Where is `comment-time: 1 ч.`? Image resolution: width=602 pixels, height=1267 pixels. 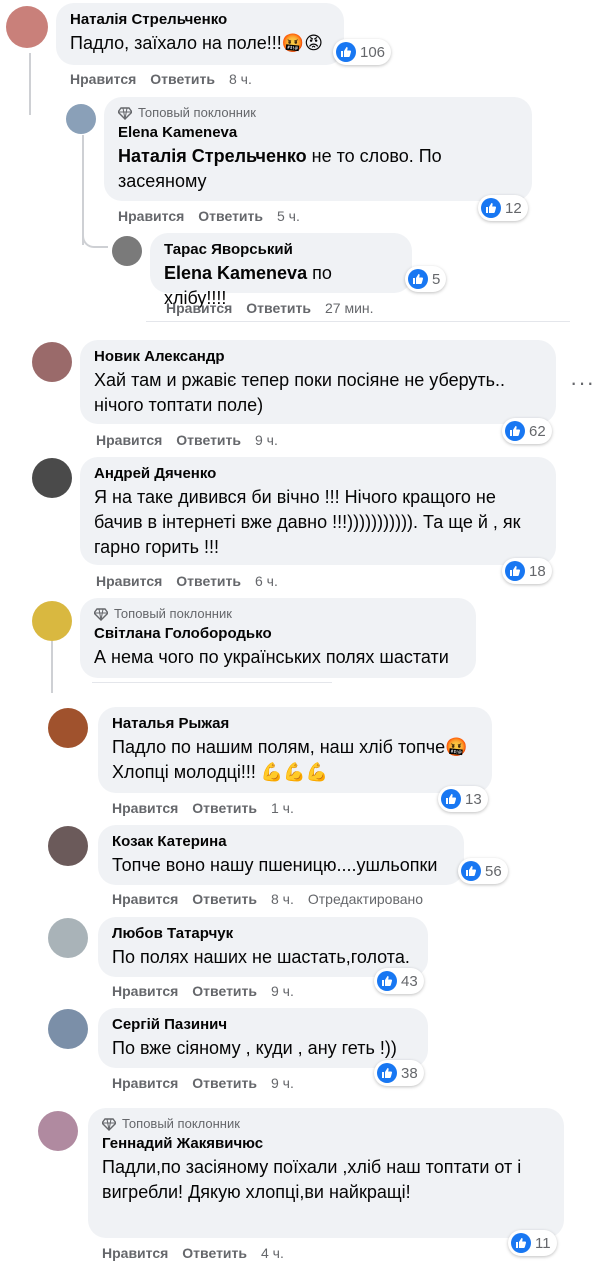
comment-time: 1 ч. is located at coordinates (282, 808).